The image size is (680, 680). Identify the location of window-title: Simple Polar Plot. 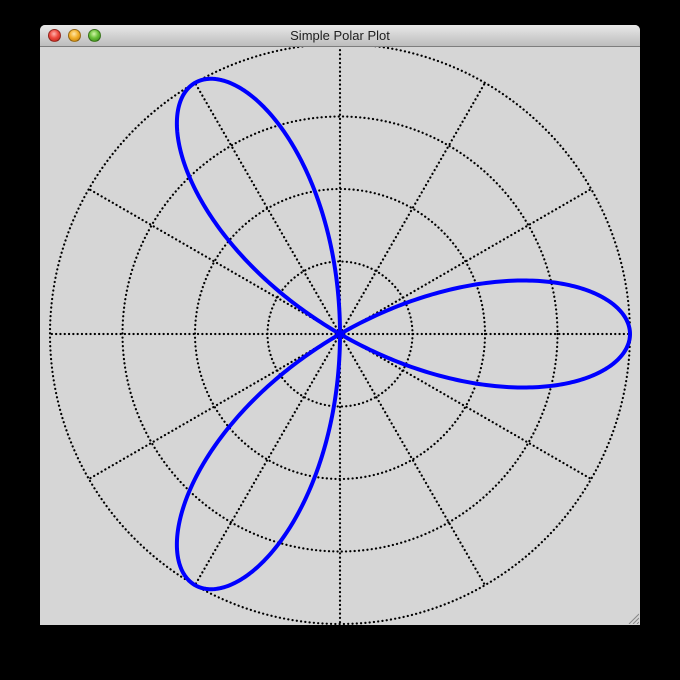
(340, 35).